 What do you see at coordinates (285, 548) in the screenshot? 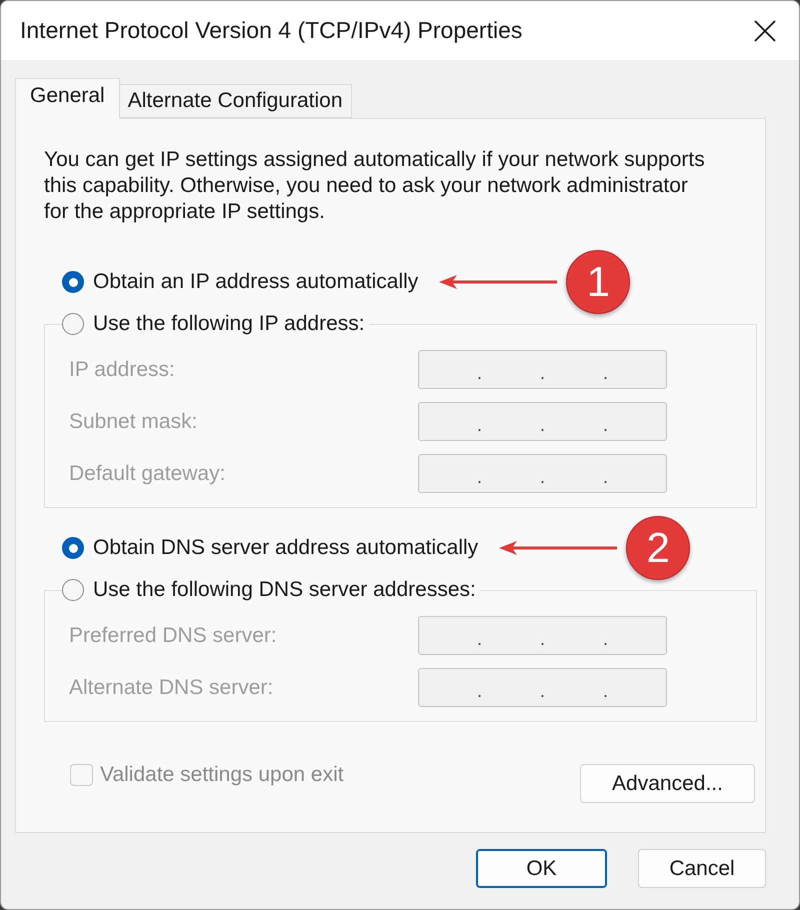
I see `radio-label: Obtain DNS server address automatically` at bounding box center [285, 548].